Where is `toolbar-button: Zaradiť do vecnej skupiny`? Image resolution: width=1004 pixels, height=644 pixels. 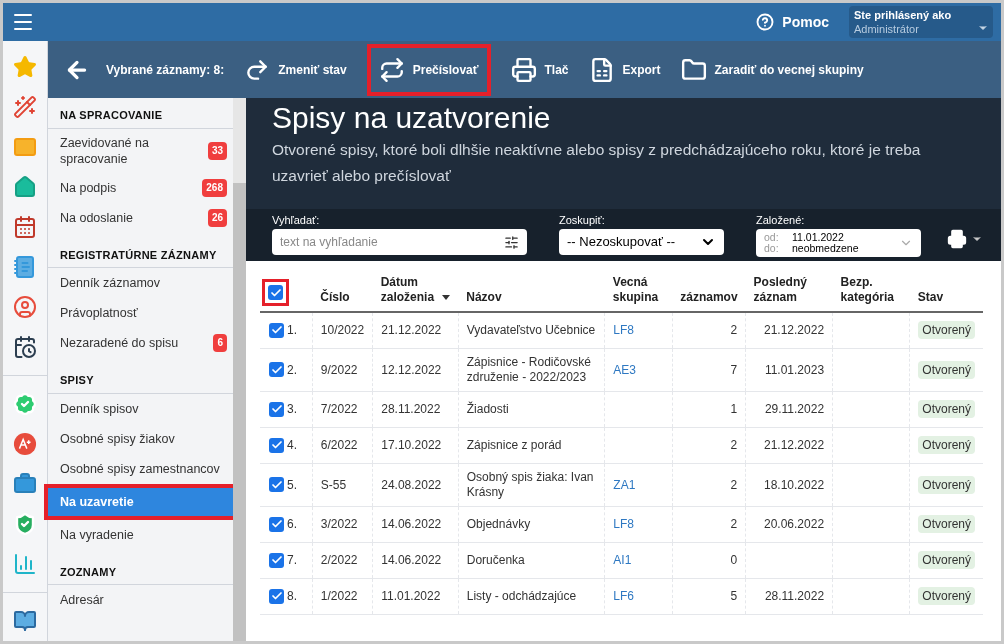
toolbar-button: Zaradiť do vecnej skupiny is located at coordinates (772, 69).